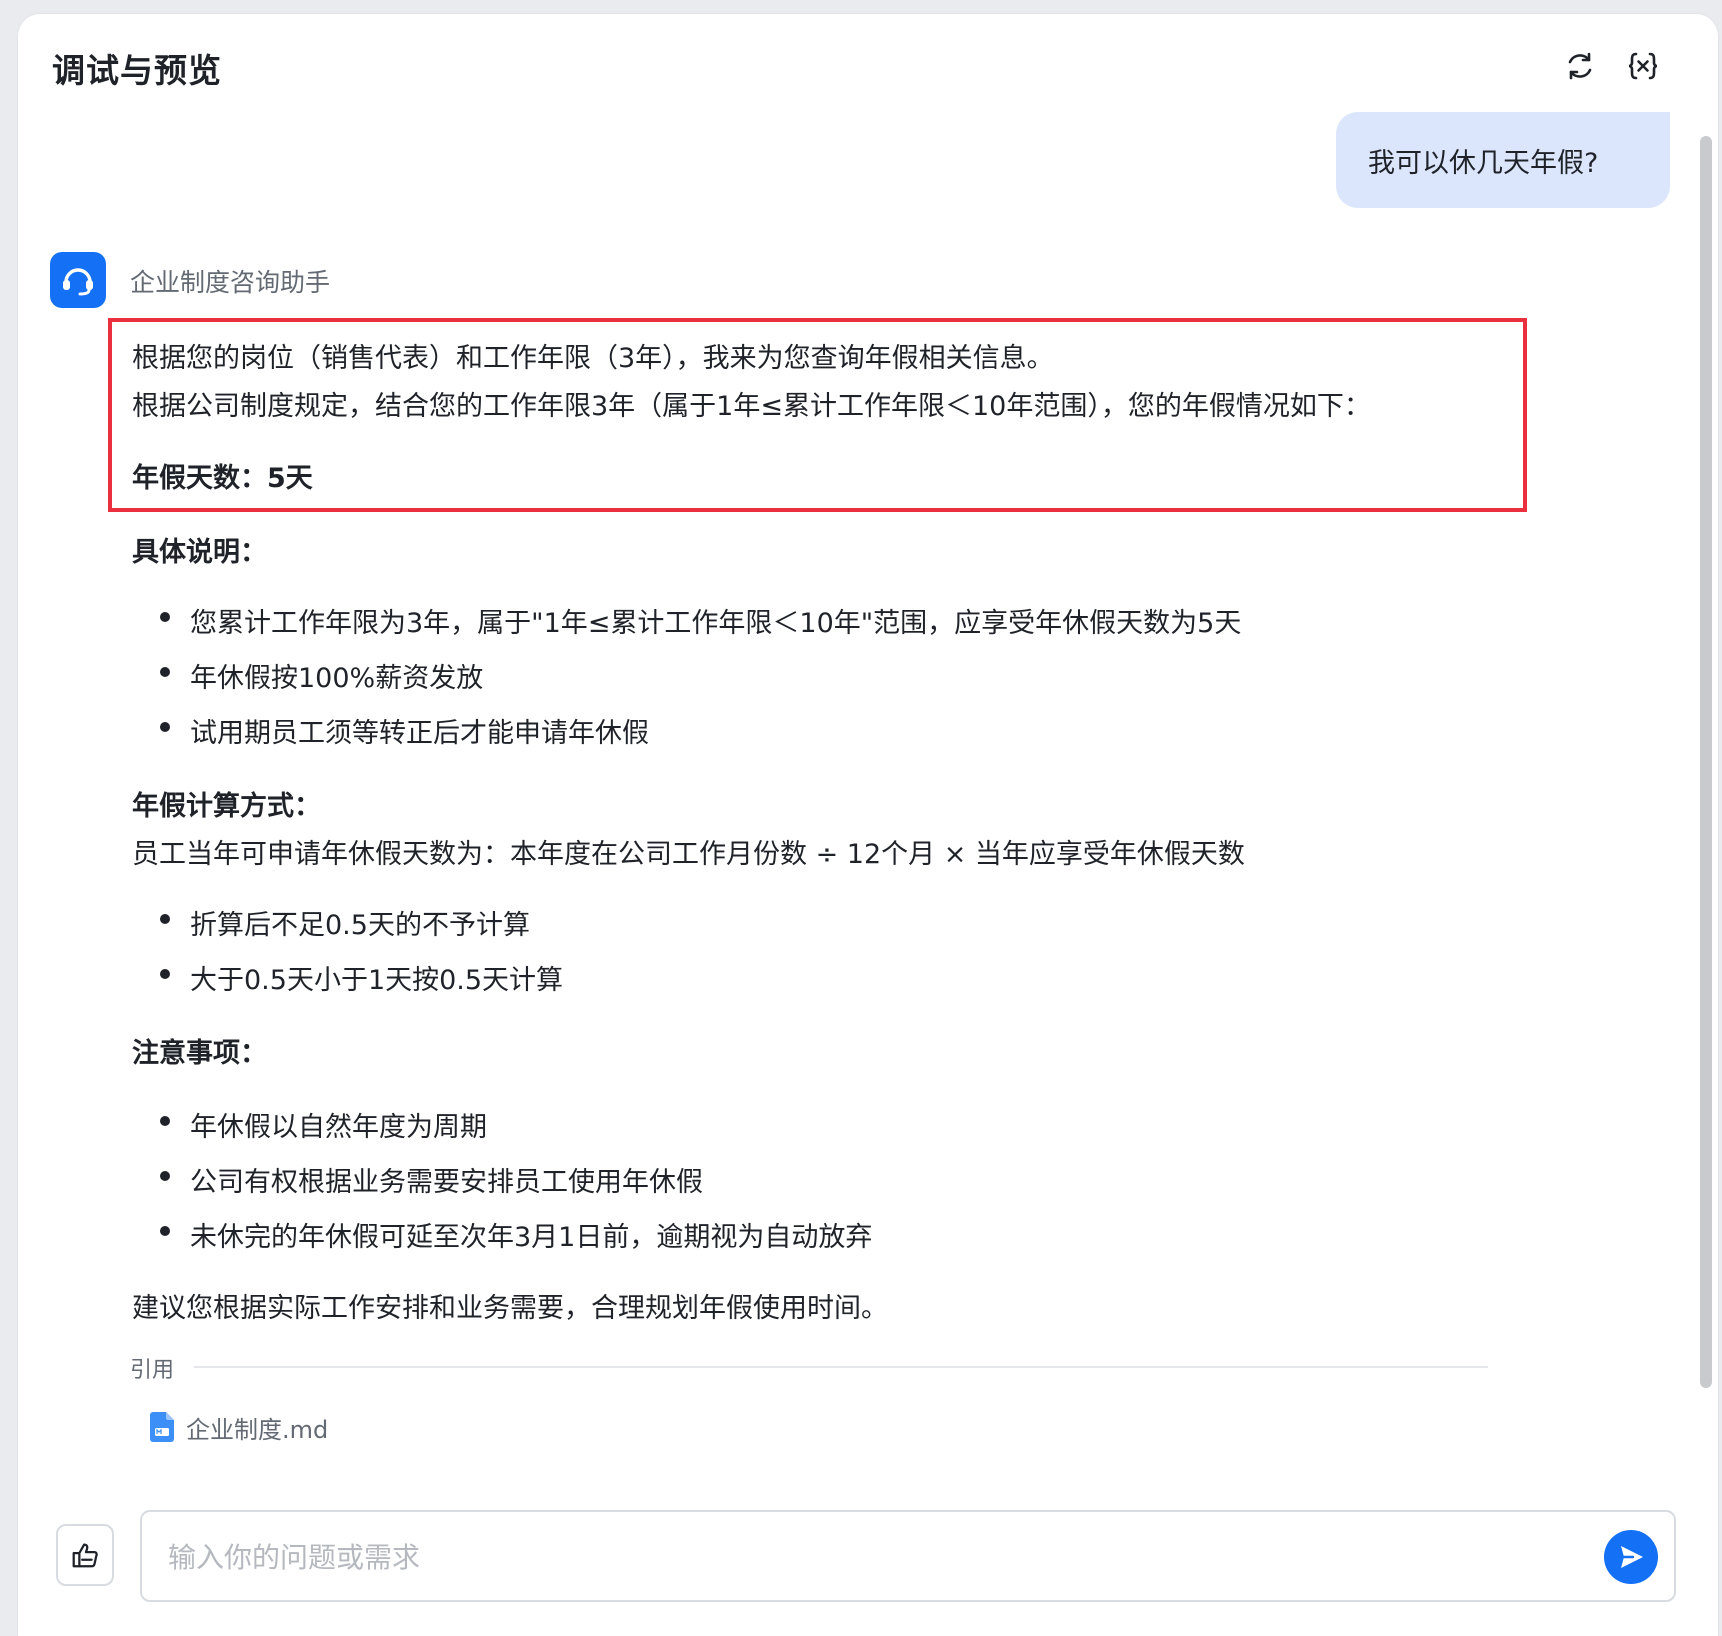 This screenshot has width=1722, height=1636. I want to click on list-item: 公司有权根据业务需要安排员工使用年休假, so click(446, 1182).